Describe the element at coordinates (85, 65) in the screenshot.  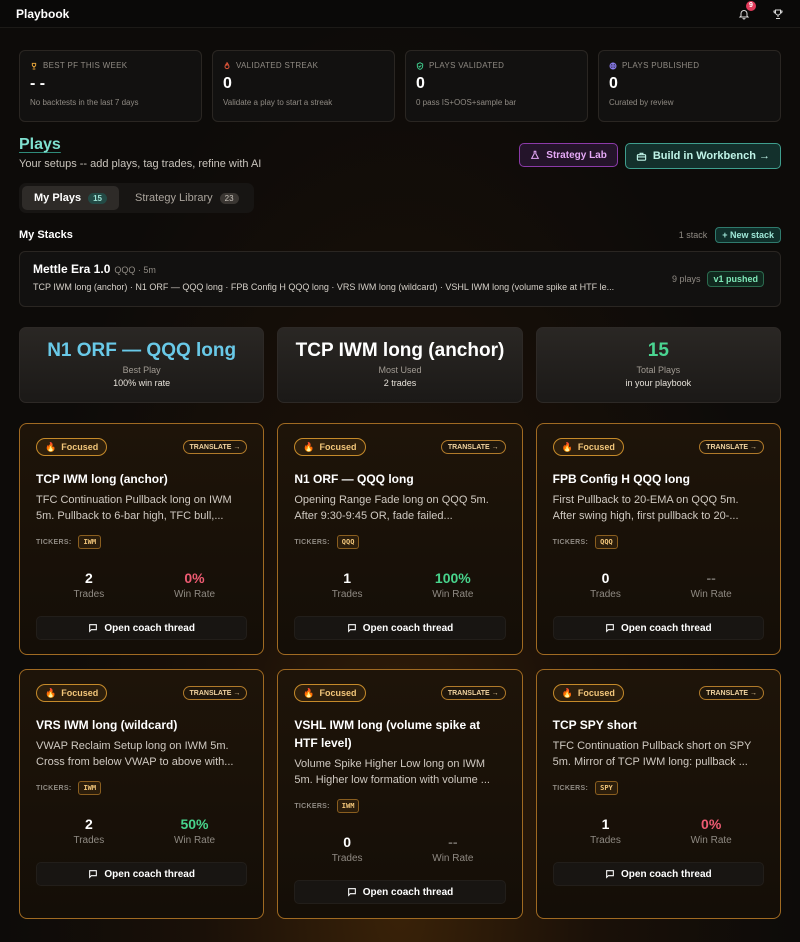
I see `stat-label: BEST PF THIS WEEK` at that location.